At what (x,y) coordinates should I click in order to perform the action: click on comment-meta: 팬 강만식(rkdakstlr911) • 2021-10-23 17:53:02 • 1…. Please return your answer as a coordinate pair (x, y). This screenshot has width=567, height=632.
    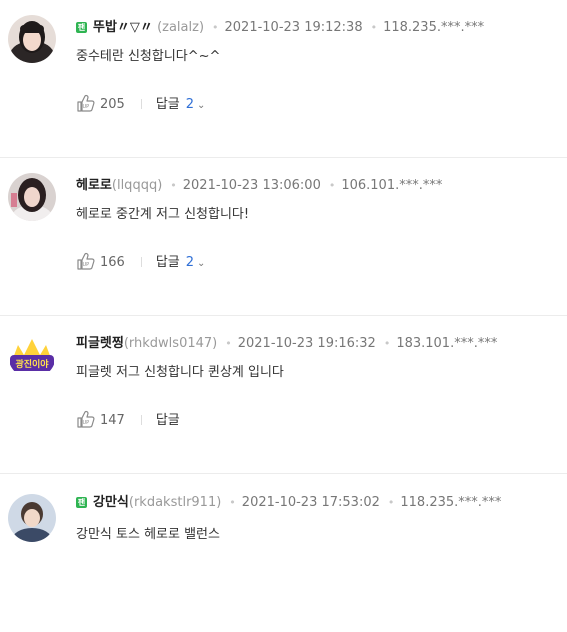
    Looking at the image, I should click on (288, 503).